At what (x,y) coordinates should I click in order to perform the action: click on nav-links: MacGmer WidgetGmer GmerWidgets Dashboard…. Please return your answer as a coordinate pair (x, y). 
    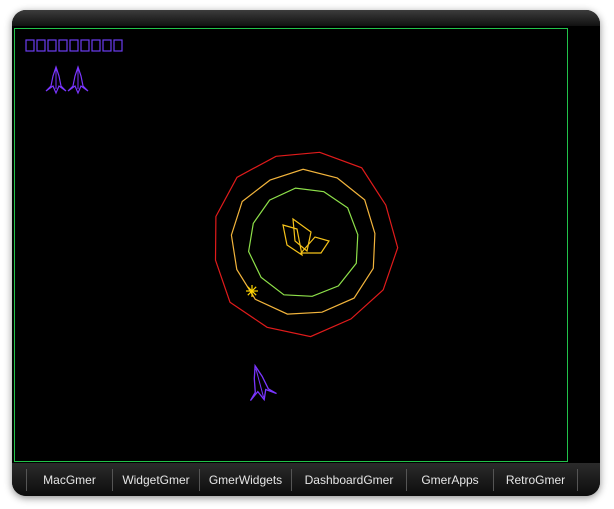
    Looking at the image, I should click on (302, 480).